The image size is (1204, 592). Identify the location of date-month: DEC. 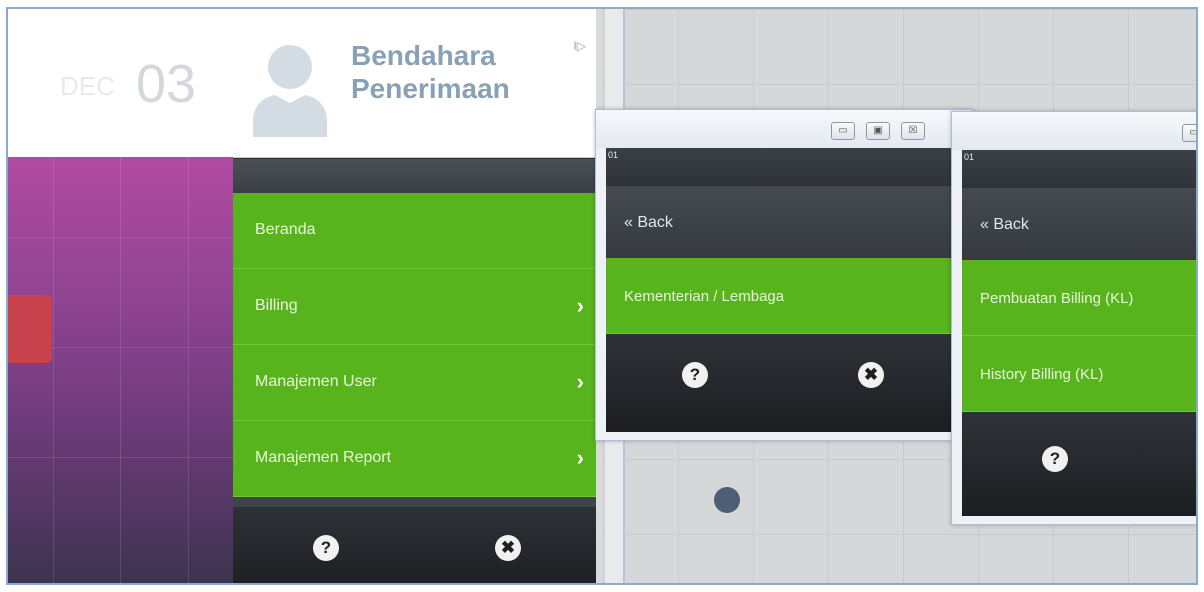
(87, 86).